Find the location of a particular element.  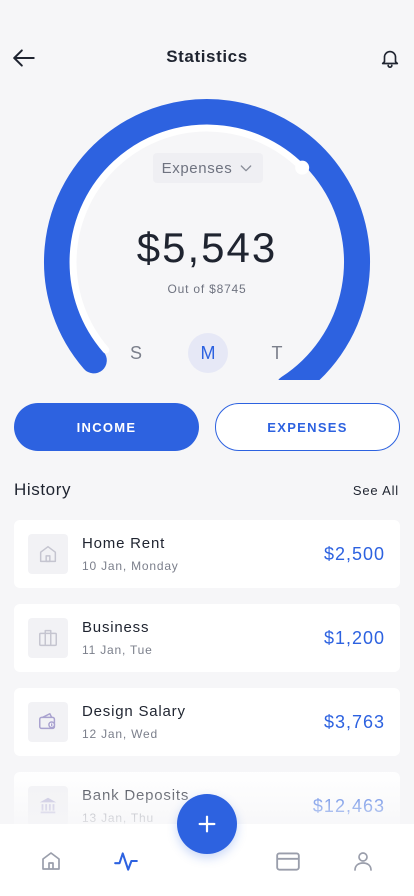

page-title: Statistics is located at coordinates (207, 56).